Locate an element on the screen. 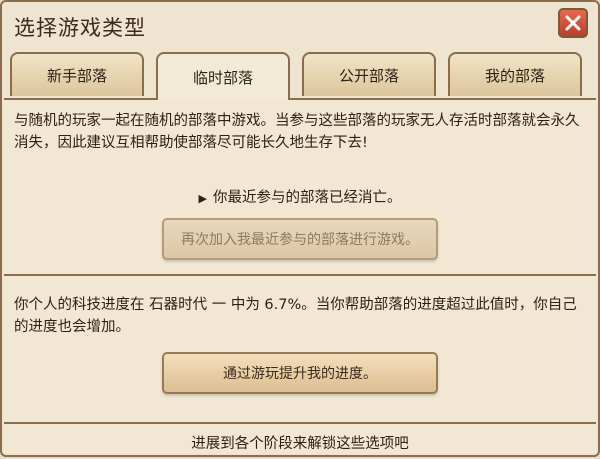  improve-progress-button: 通过游玩提升我的进度。 is located at coordinates (300, 373).